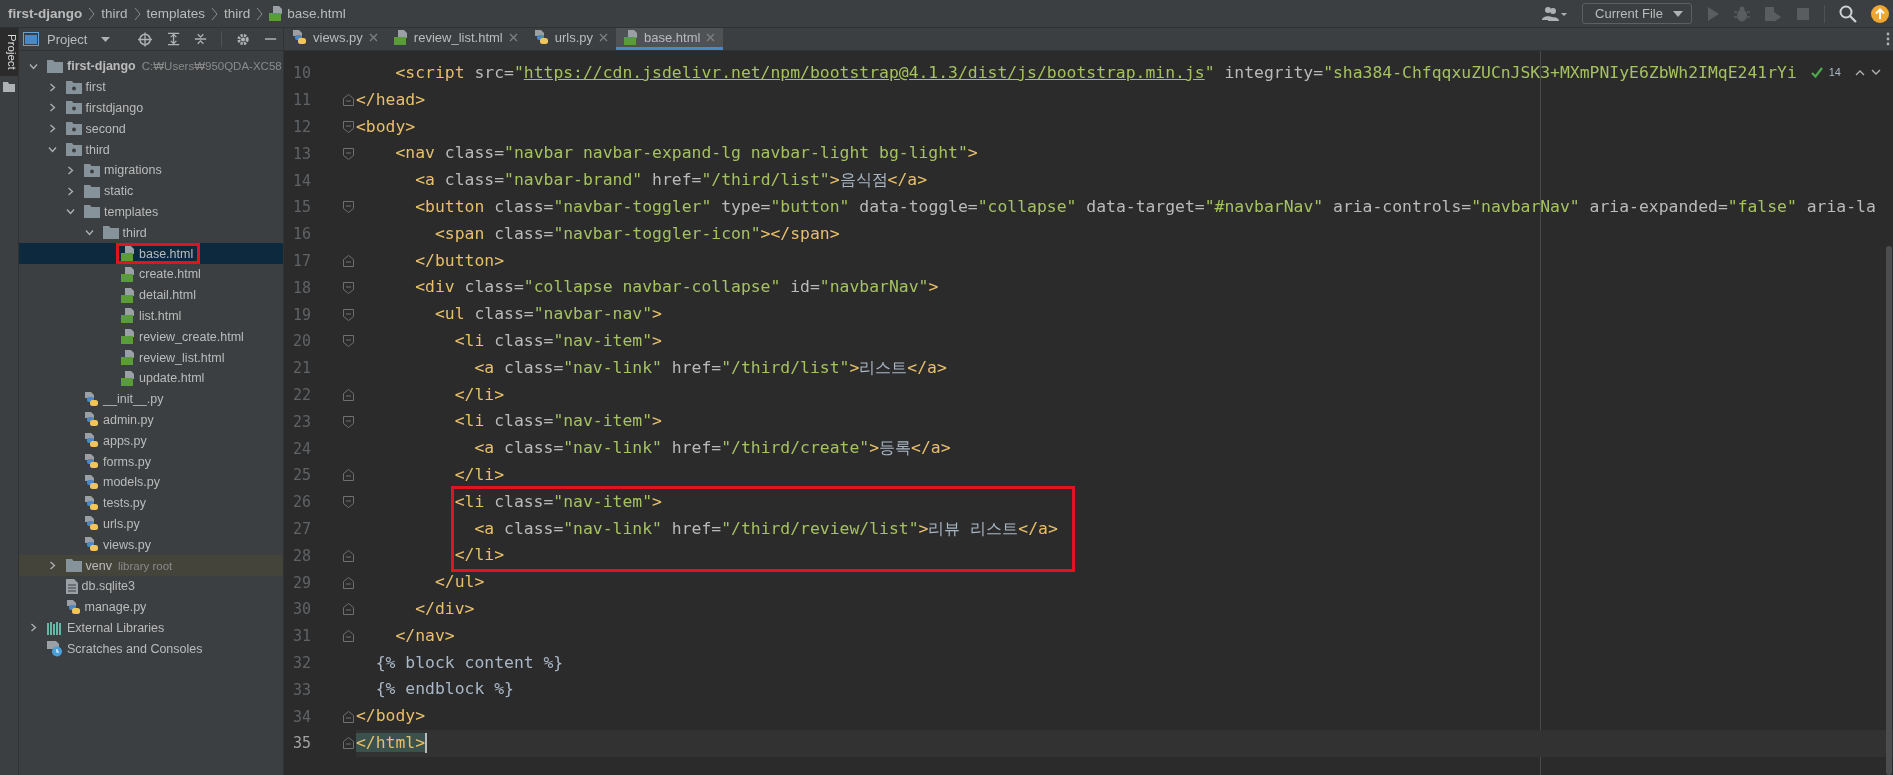 The width and height of the screenshot is (1893, 775). What do you see at coordinates (335, 39) in the screenshot?
I see `editor-tab: views.py` at bounding box center [335, 39].